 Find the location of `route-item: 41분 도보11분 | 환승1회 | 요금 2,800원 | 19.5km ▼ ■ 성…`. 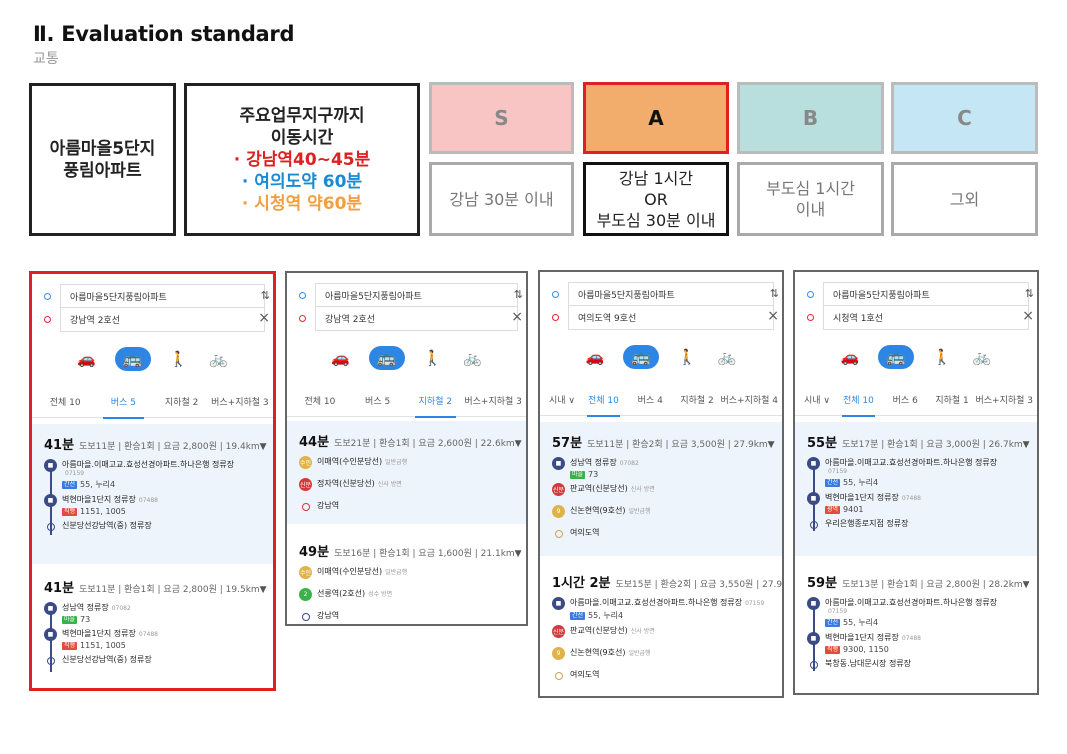

route-item: 41분 도보11분 | 환승1회 | 요금 2,800원 | 19.5km ▼ ■ 성… is located at coordinates (152, 627).